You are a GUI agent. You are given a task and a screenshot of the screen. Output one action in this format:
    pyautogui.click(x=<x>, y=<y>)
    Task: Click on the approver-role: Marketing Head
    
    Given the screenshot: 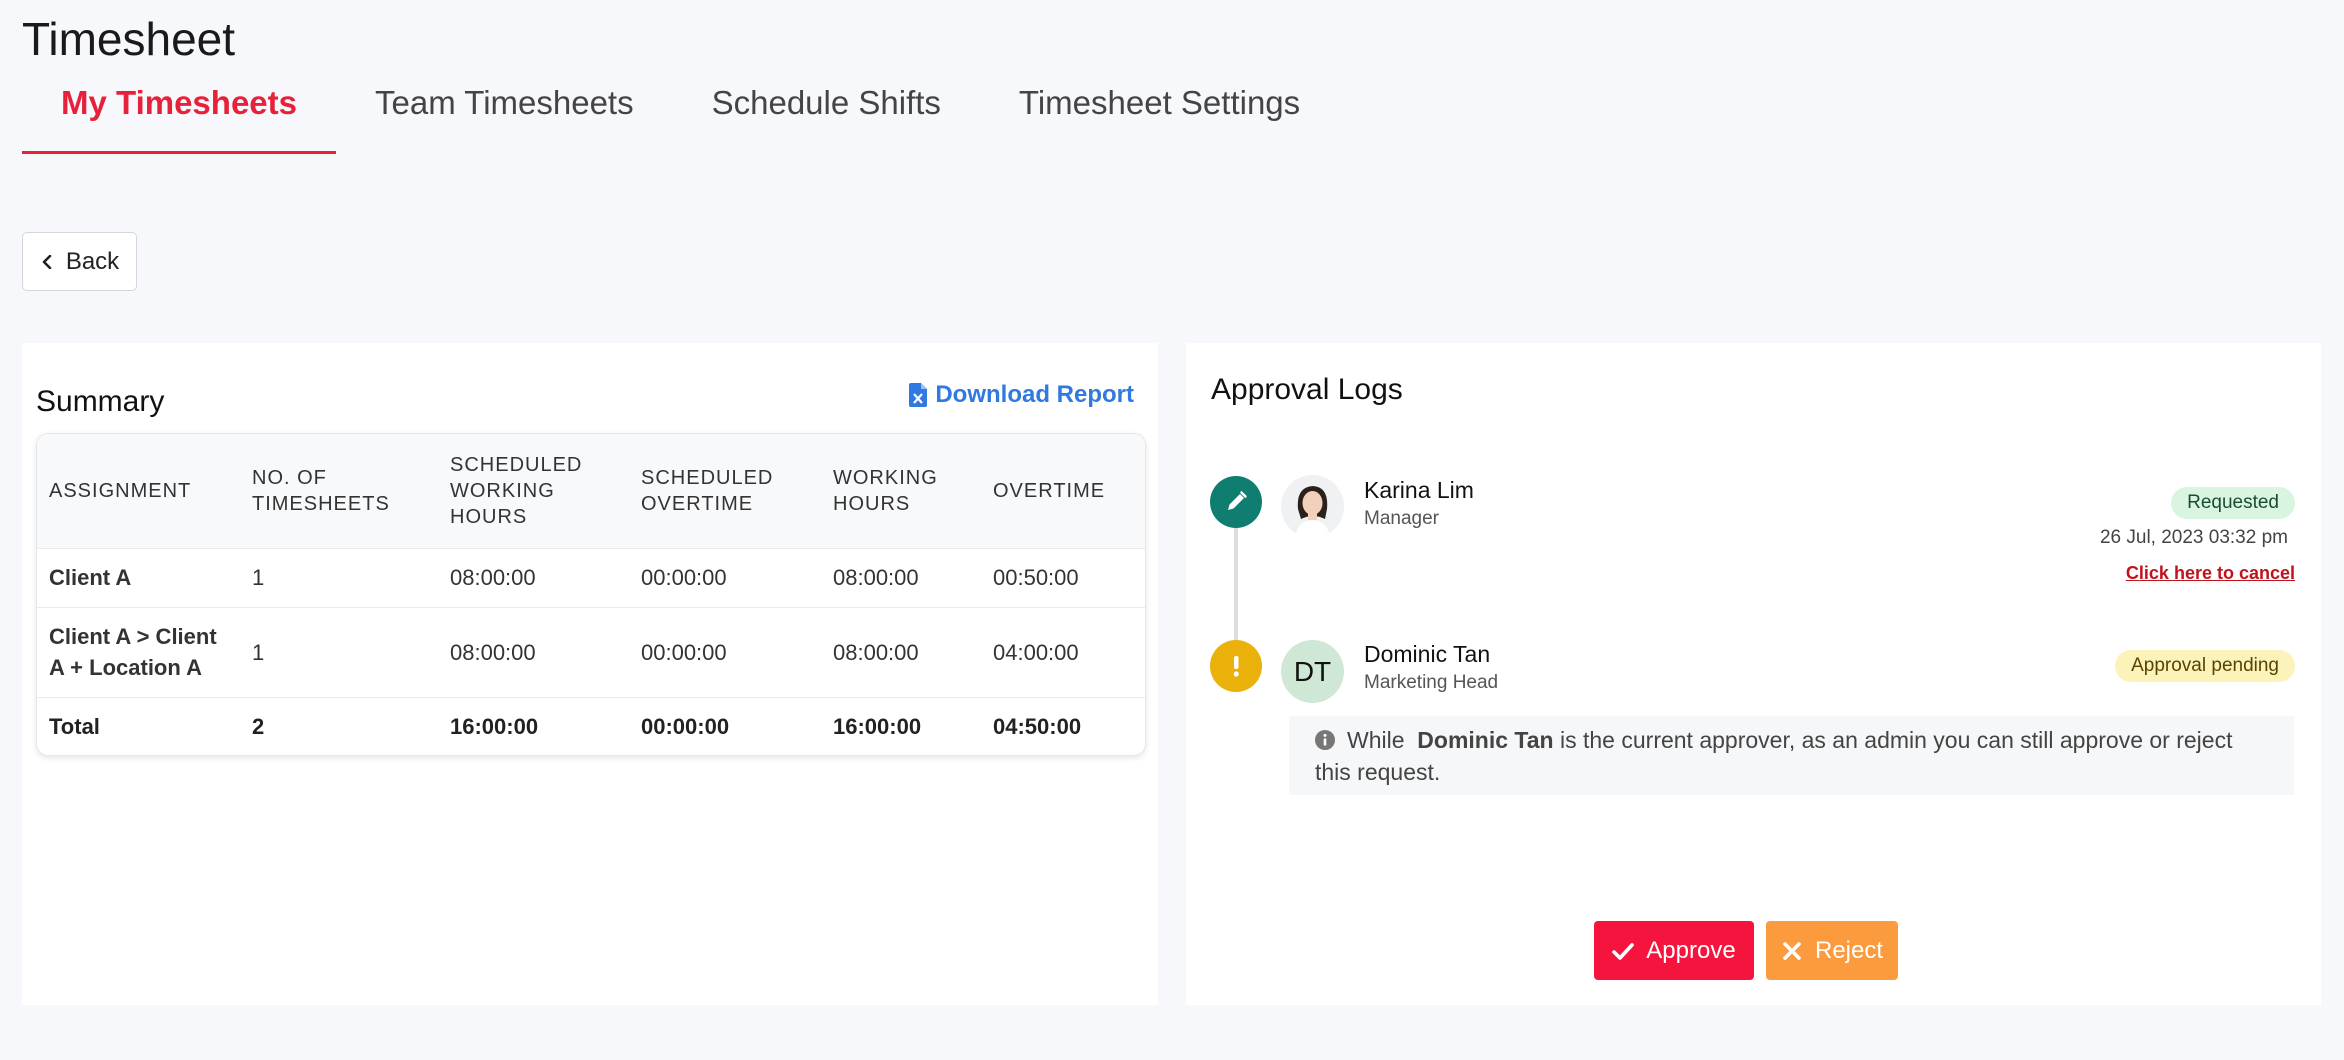 What is the action you would take?
    pyautogui.click(x=1431, y=682)
    